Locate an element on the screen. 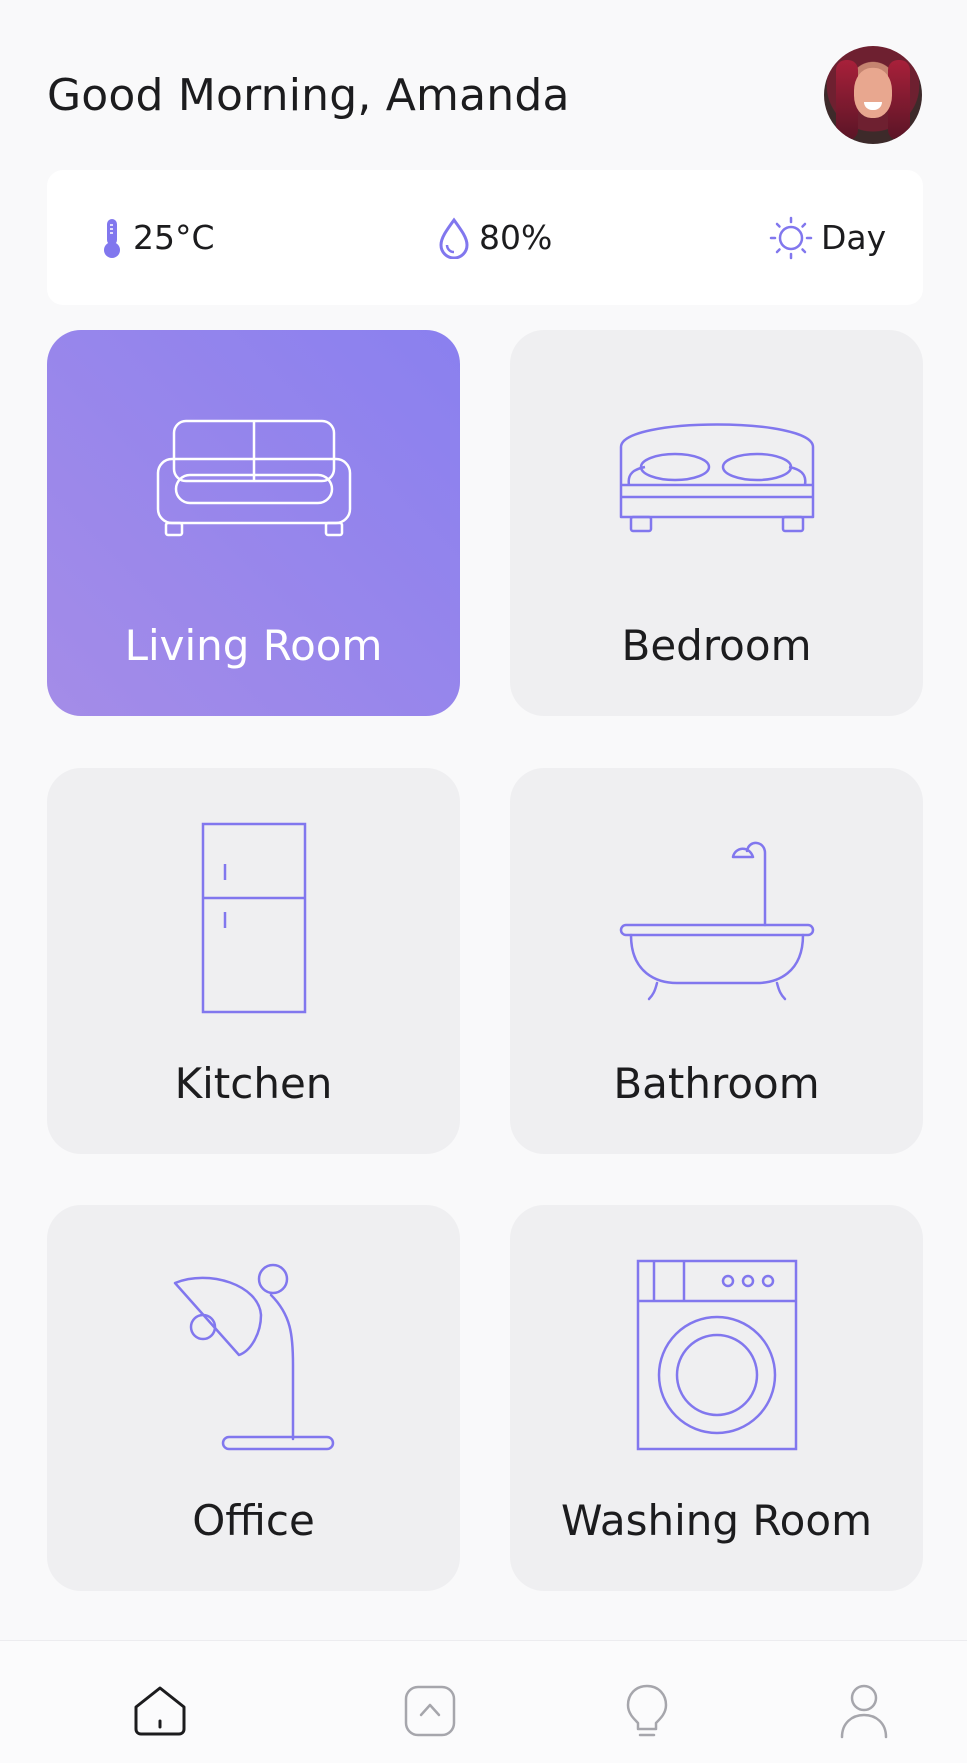 Image resolution: width=967 pixels, height=1763 pixels. desk-lamp-icon is located at coordinates (253, 1357).